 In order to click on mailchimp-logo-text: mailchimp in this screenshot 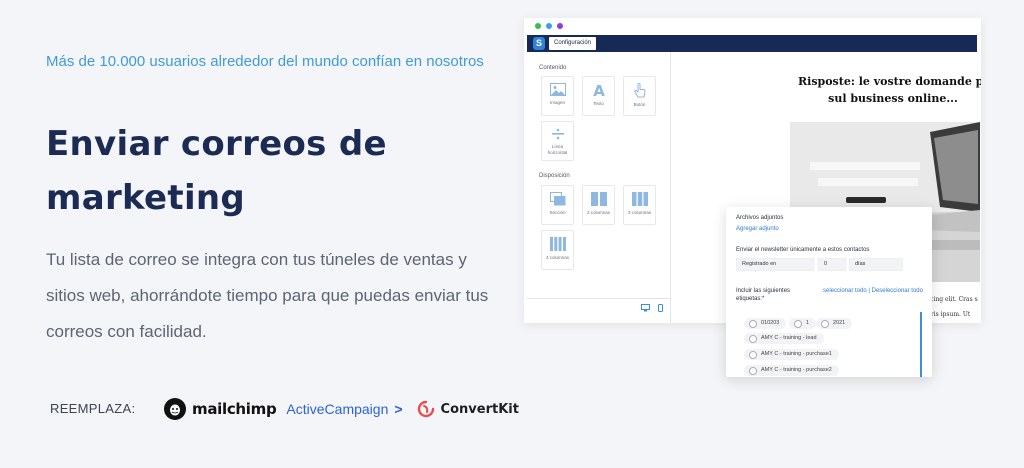, I will do `click(234, 409)`.